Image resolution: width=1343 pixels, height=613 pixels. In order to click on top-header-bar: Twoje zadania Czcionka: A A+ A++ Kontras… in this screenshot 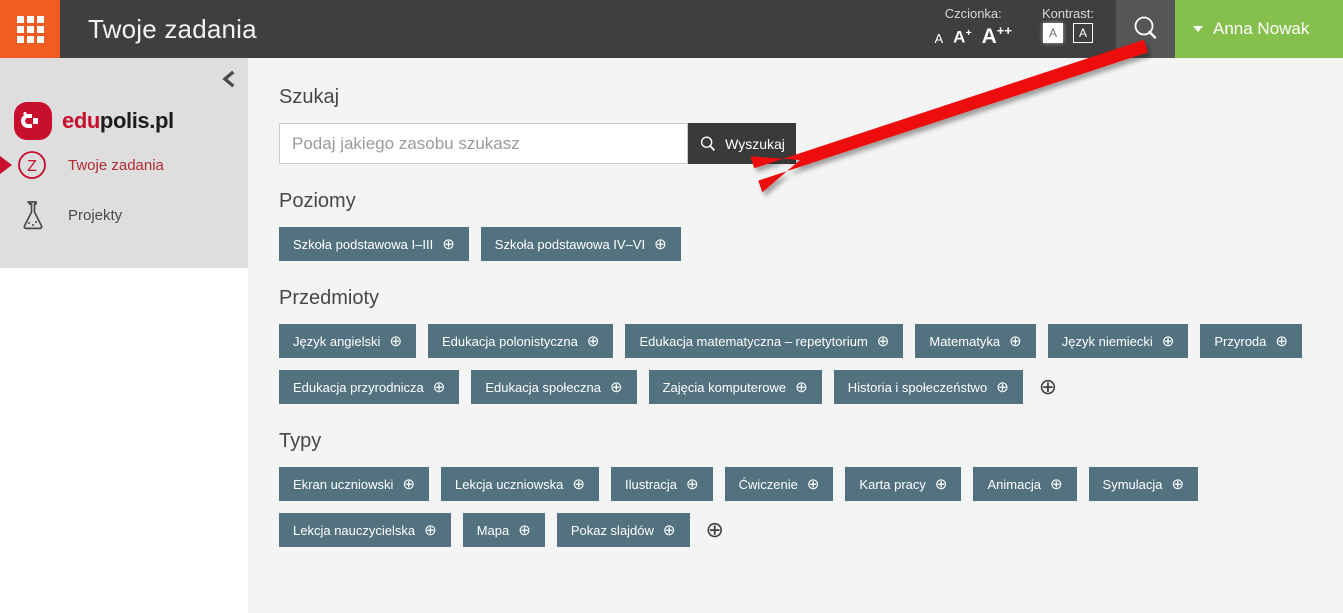, I will do `click(671, 29)`.